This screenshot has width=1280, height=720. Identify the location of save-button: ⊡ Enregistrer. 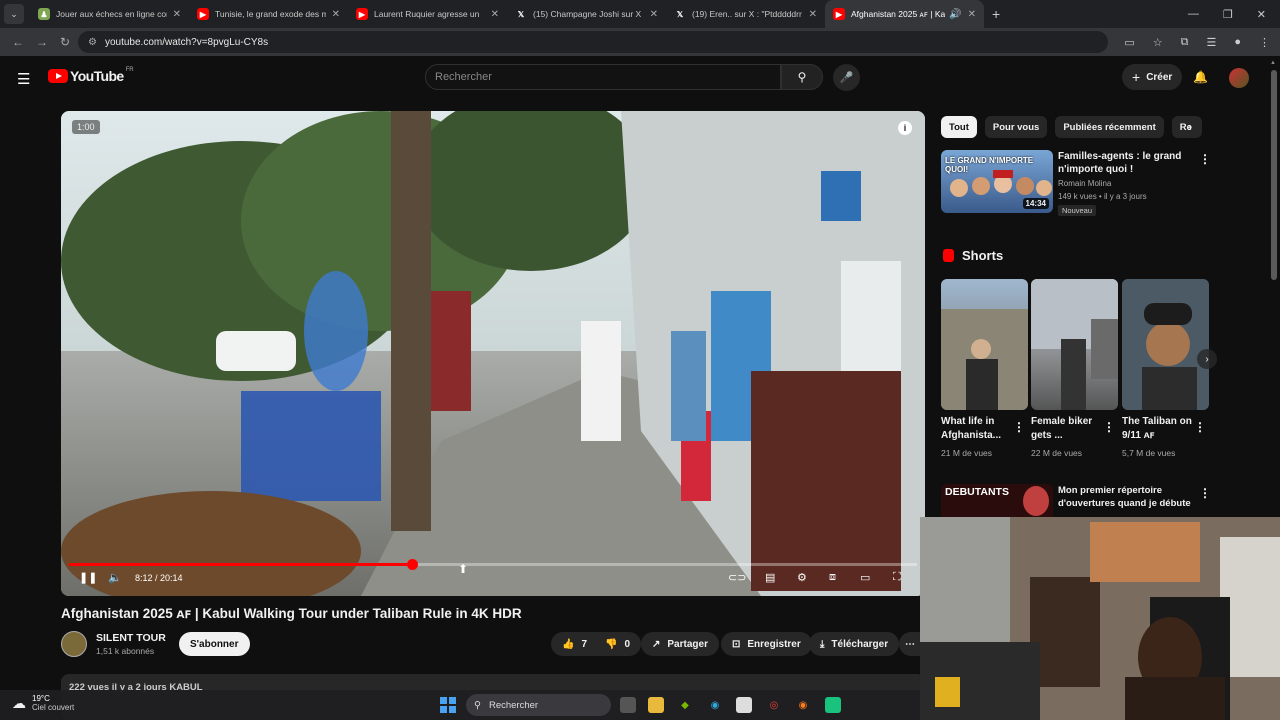
(766, 644).